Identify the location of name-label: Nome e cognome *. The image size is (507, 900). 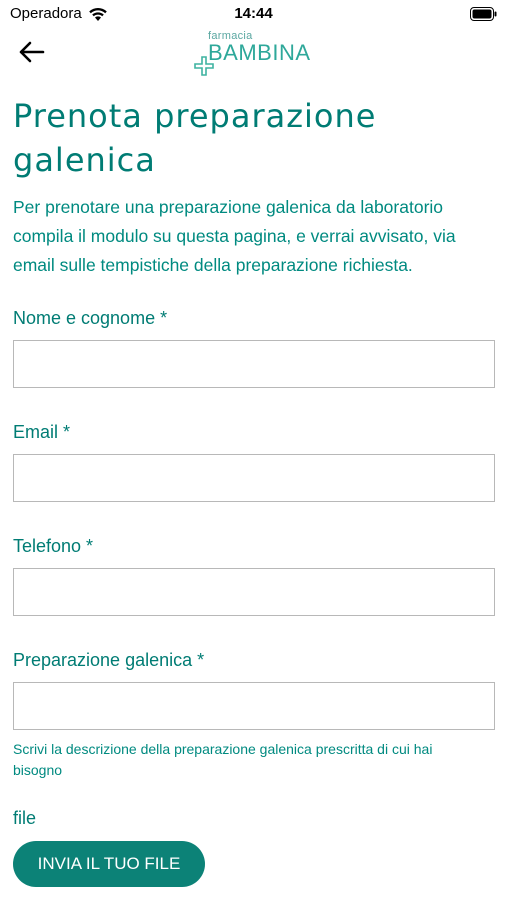
(90, 318).